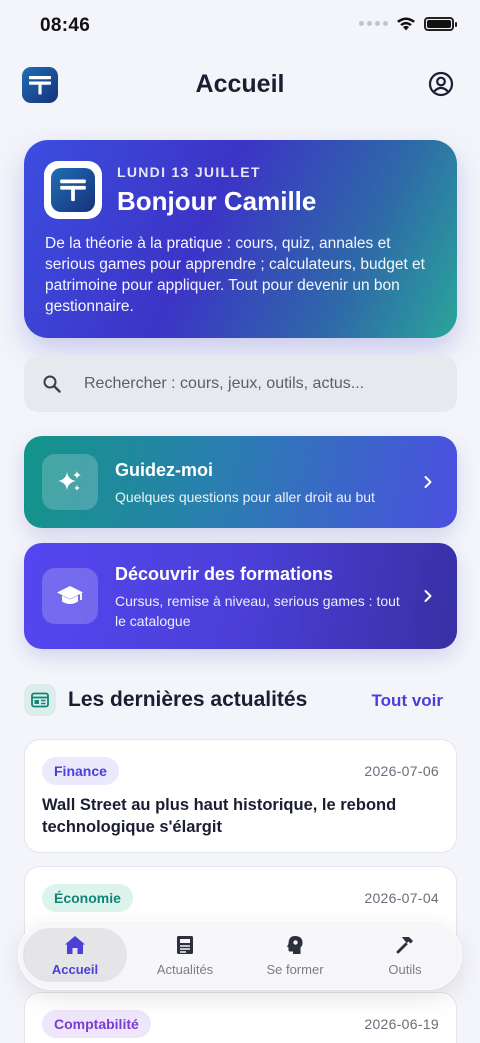 The height and width of the screenshot is (1043, 480). Describe the element at coordinates (75, 969) in the screenshot. I see `tab-label: Accueil` at that location.